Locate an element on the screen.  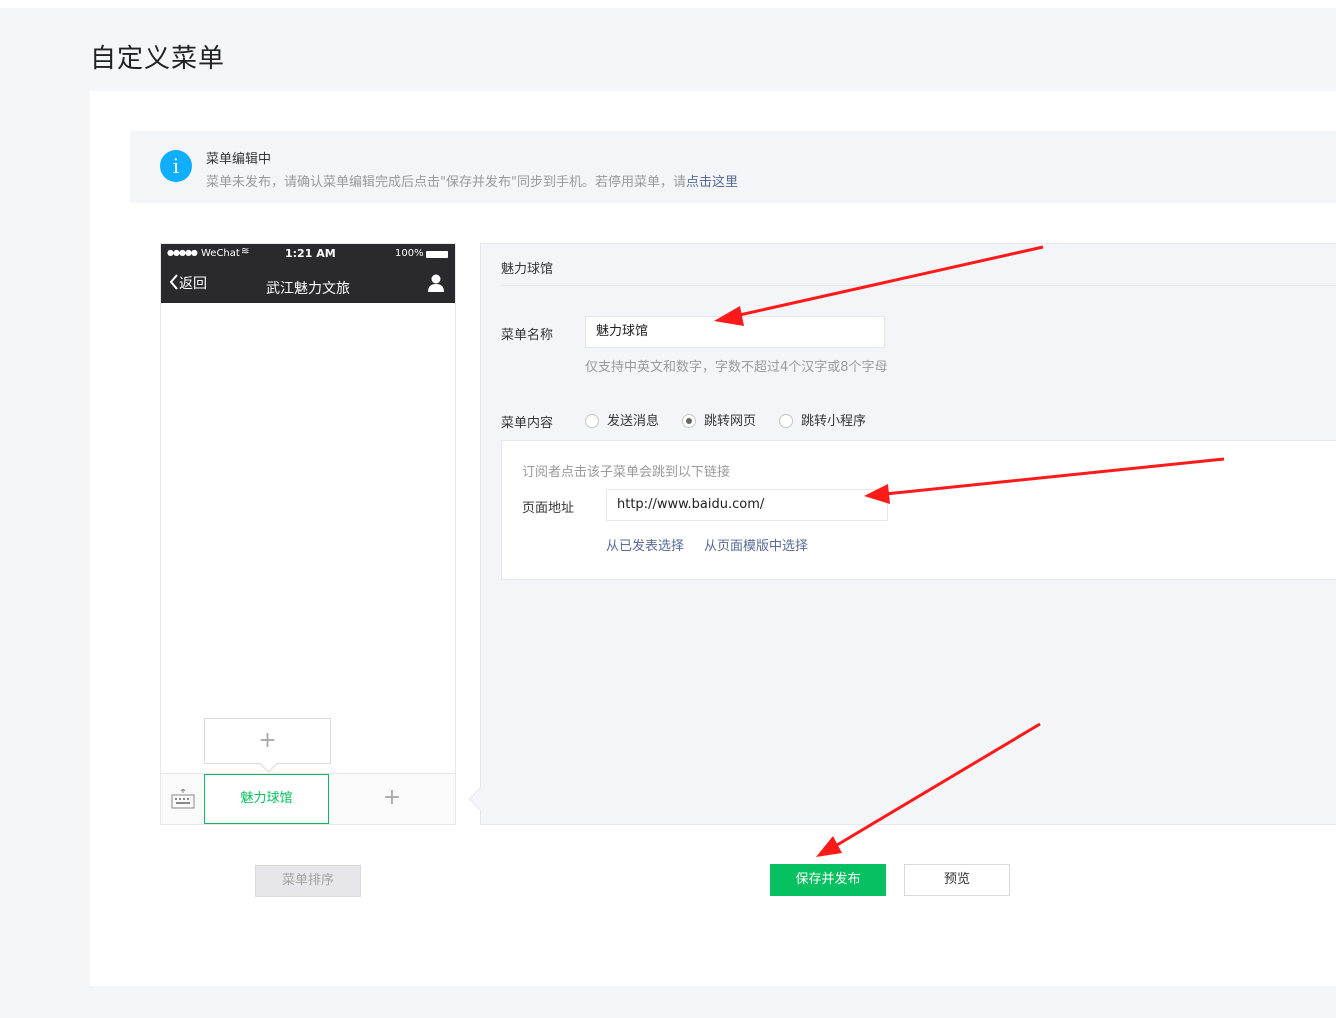
menu-item-active: 魅力球馆 is located at coordinates (266, 799).